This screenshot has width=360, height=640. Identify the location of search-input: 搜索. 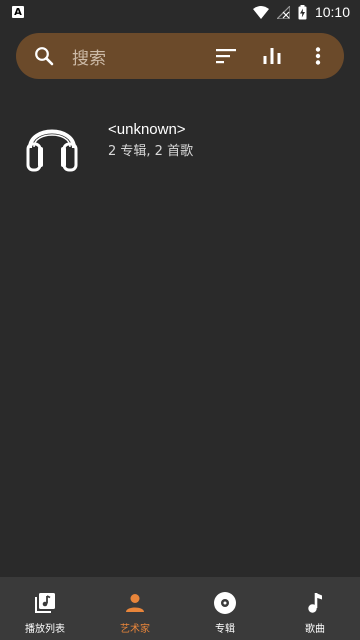
(89, 56).